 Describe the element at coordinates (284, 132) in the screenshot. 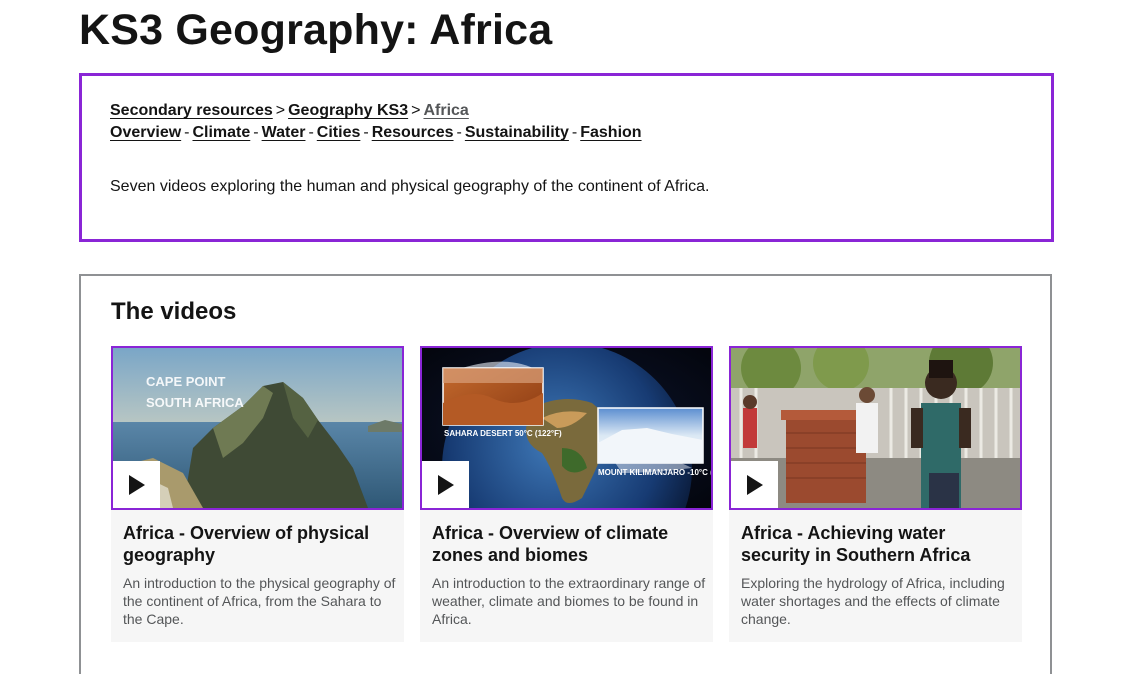

I see `subnav-water: Water` at that location.